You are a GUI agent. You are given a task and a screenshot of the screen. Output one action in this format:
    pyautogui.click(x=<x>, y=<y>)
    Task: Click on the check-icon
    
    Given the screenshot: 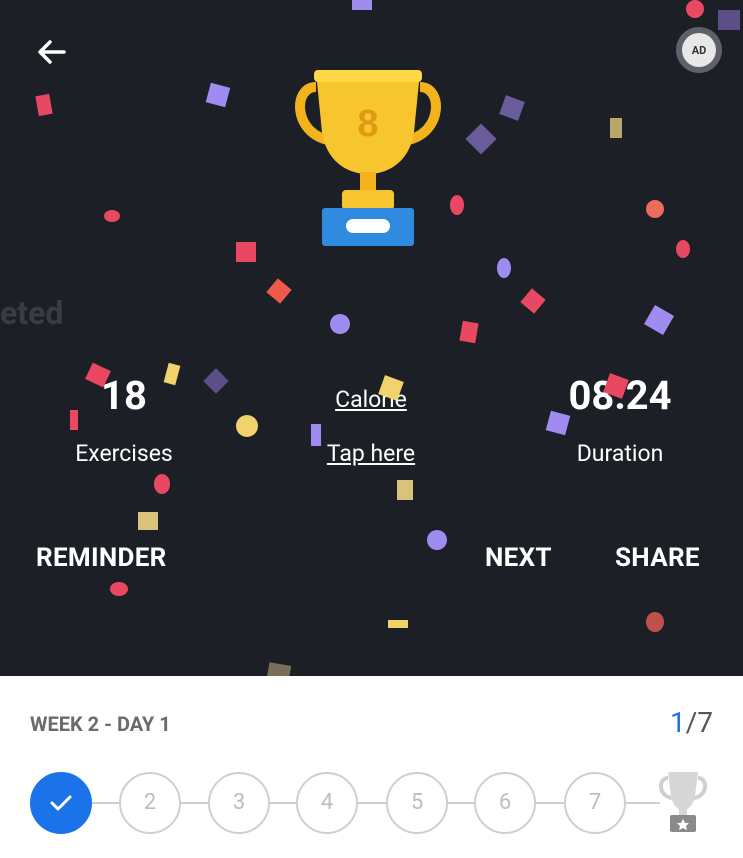 What is the action you would take?
    pyautogui.click(x=61, y=803)
    